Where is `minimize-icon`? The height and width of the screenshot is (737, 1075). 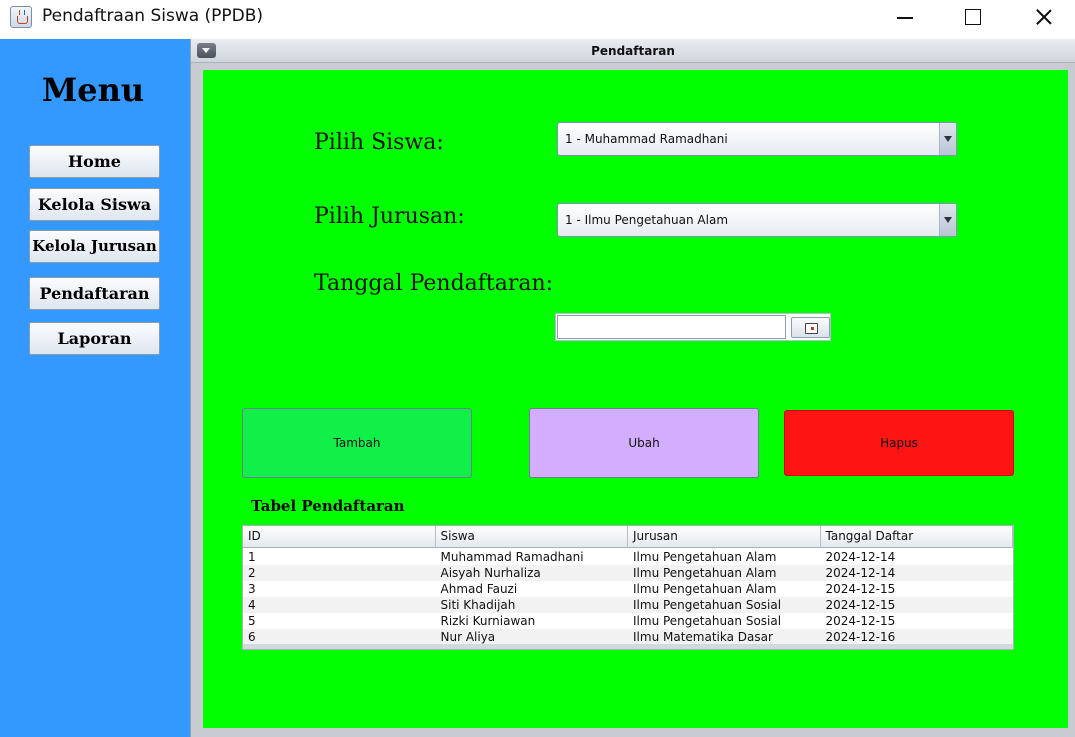
minimize-icon is located at coordinates (905, 18).